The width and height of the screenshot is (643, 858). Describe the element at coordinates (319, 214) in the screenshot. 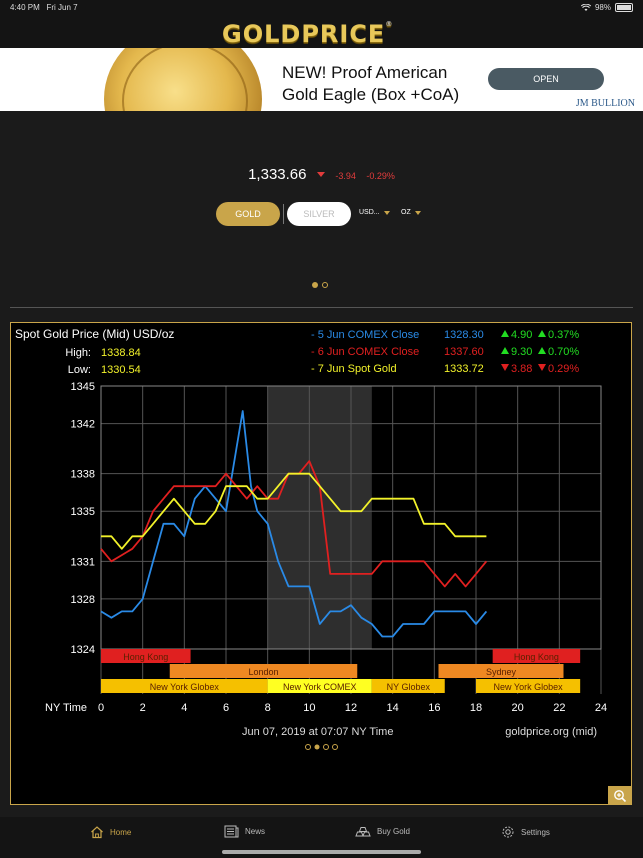

I see `silver-toggle-button: SILVER` at that location.